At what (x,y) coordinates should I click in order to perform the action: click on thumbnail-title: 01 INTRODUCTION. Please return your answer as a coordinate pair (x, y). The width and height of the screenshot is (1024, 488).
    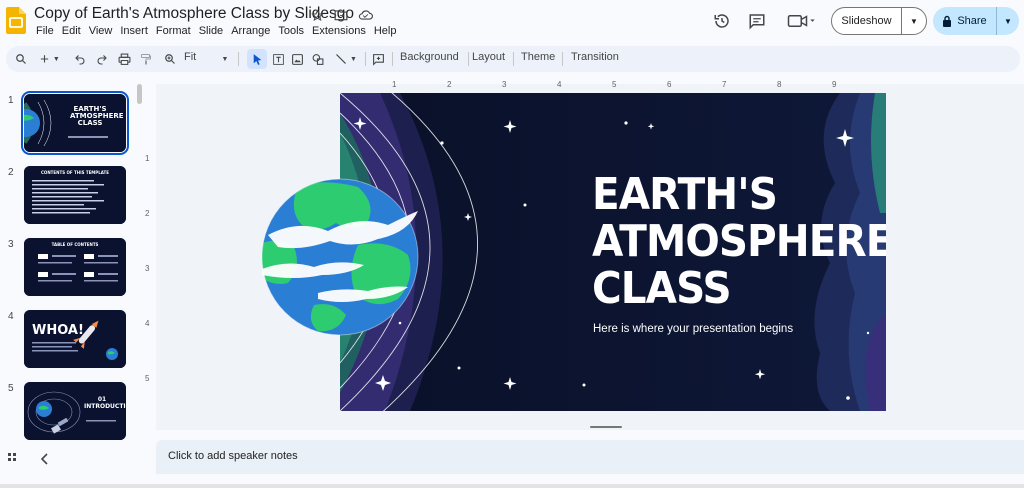
    Looking at the image, I should click on (105, 403).